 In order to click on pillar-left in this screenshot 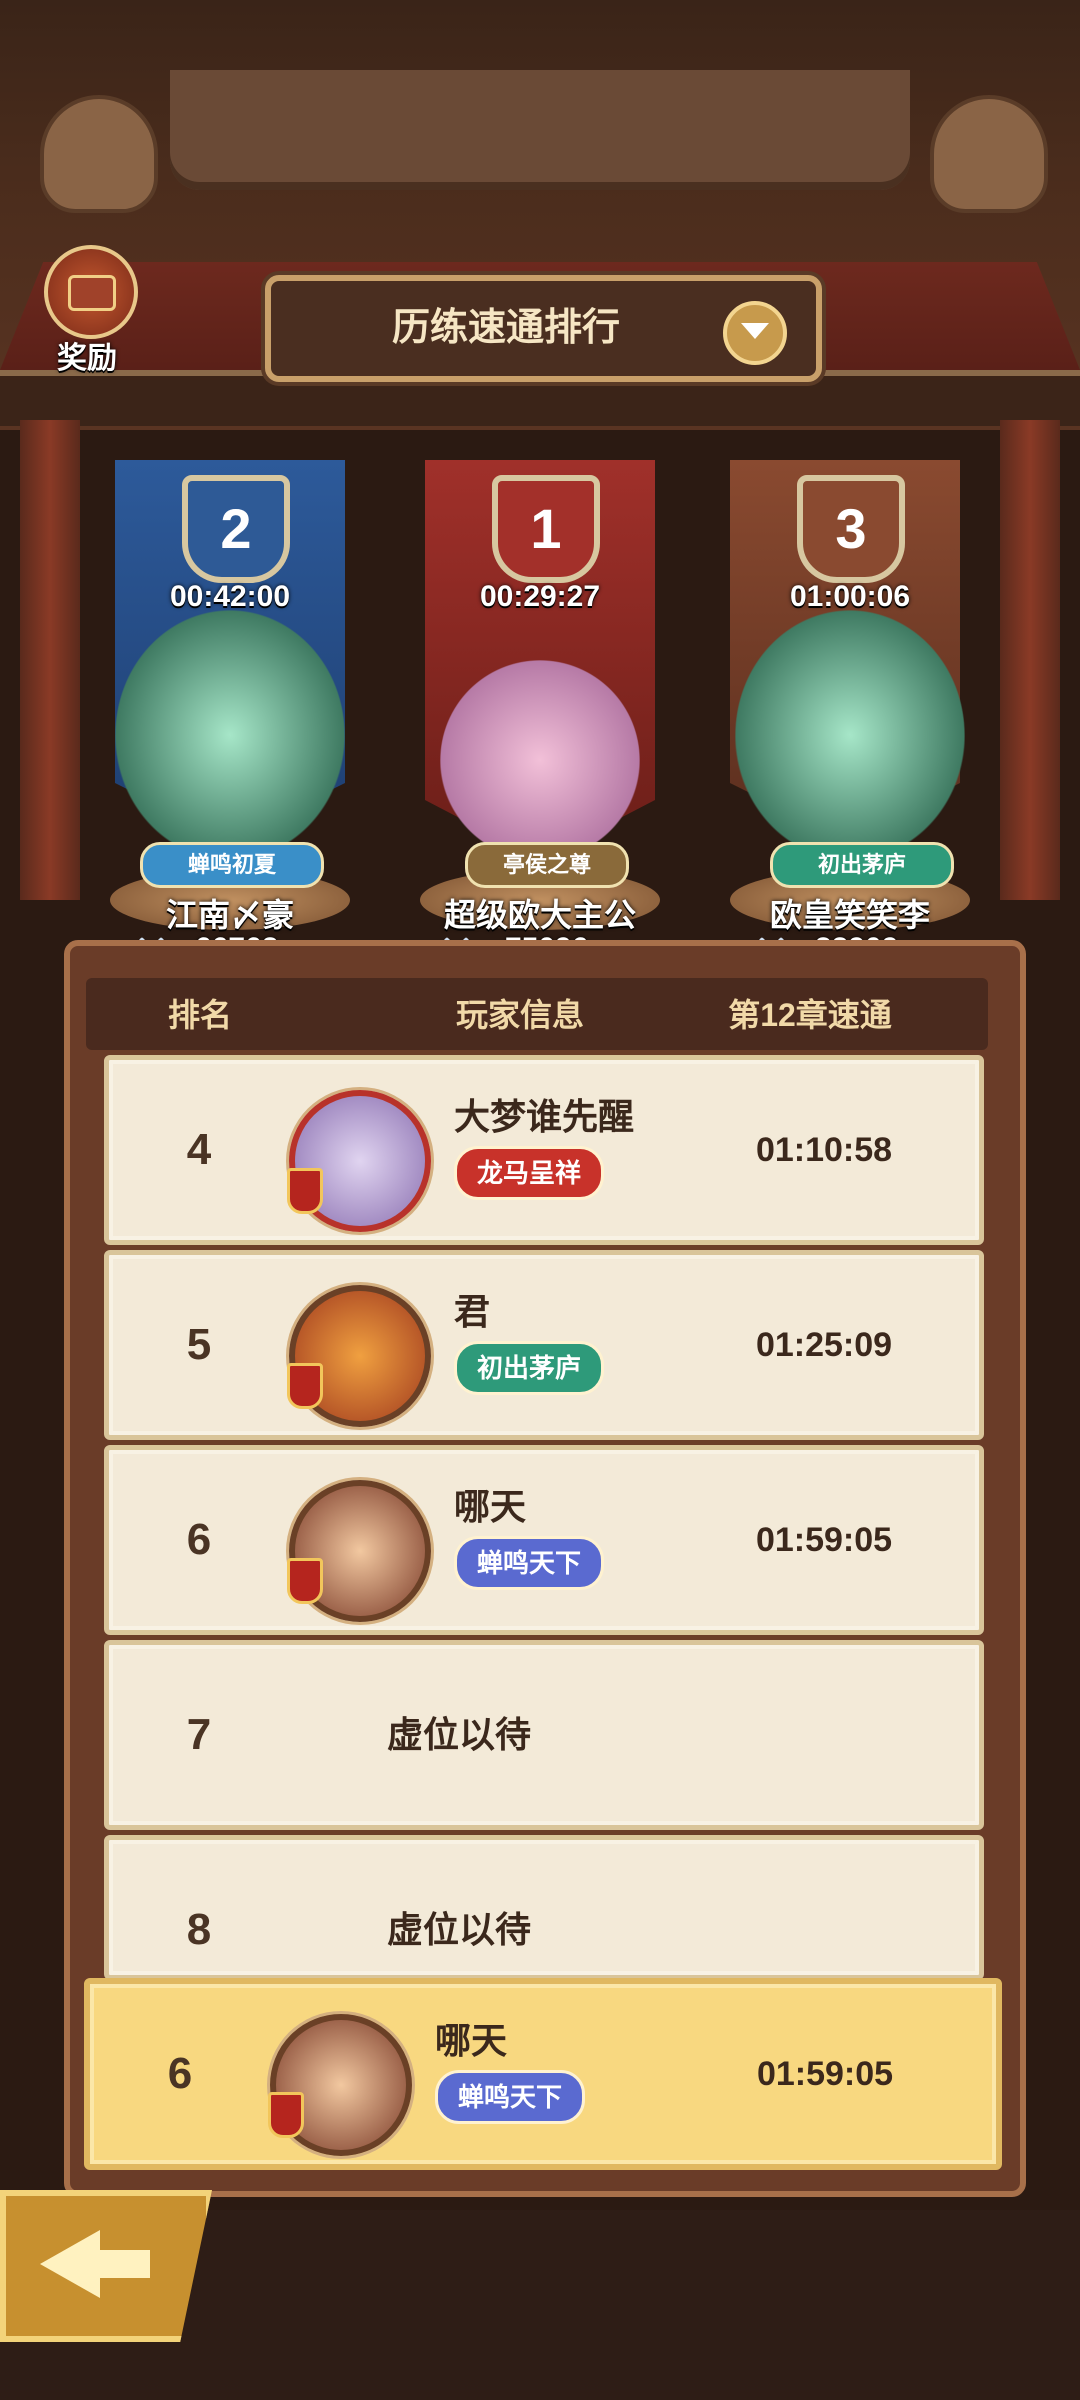, I will do `click(50, 660)`.